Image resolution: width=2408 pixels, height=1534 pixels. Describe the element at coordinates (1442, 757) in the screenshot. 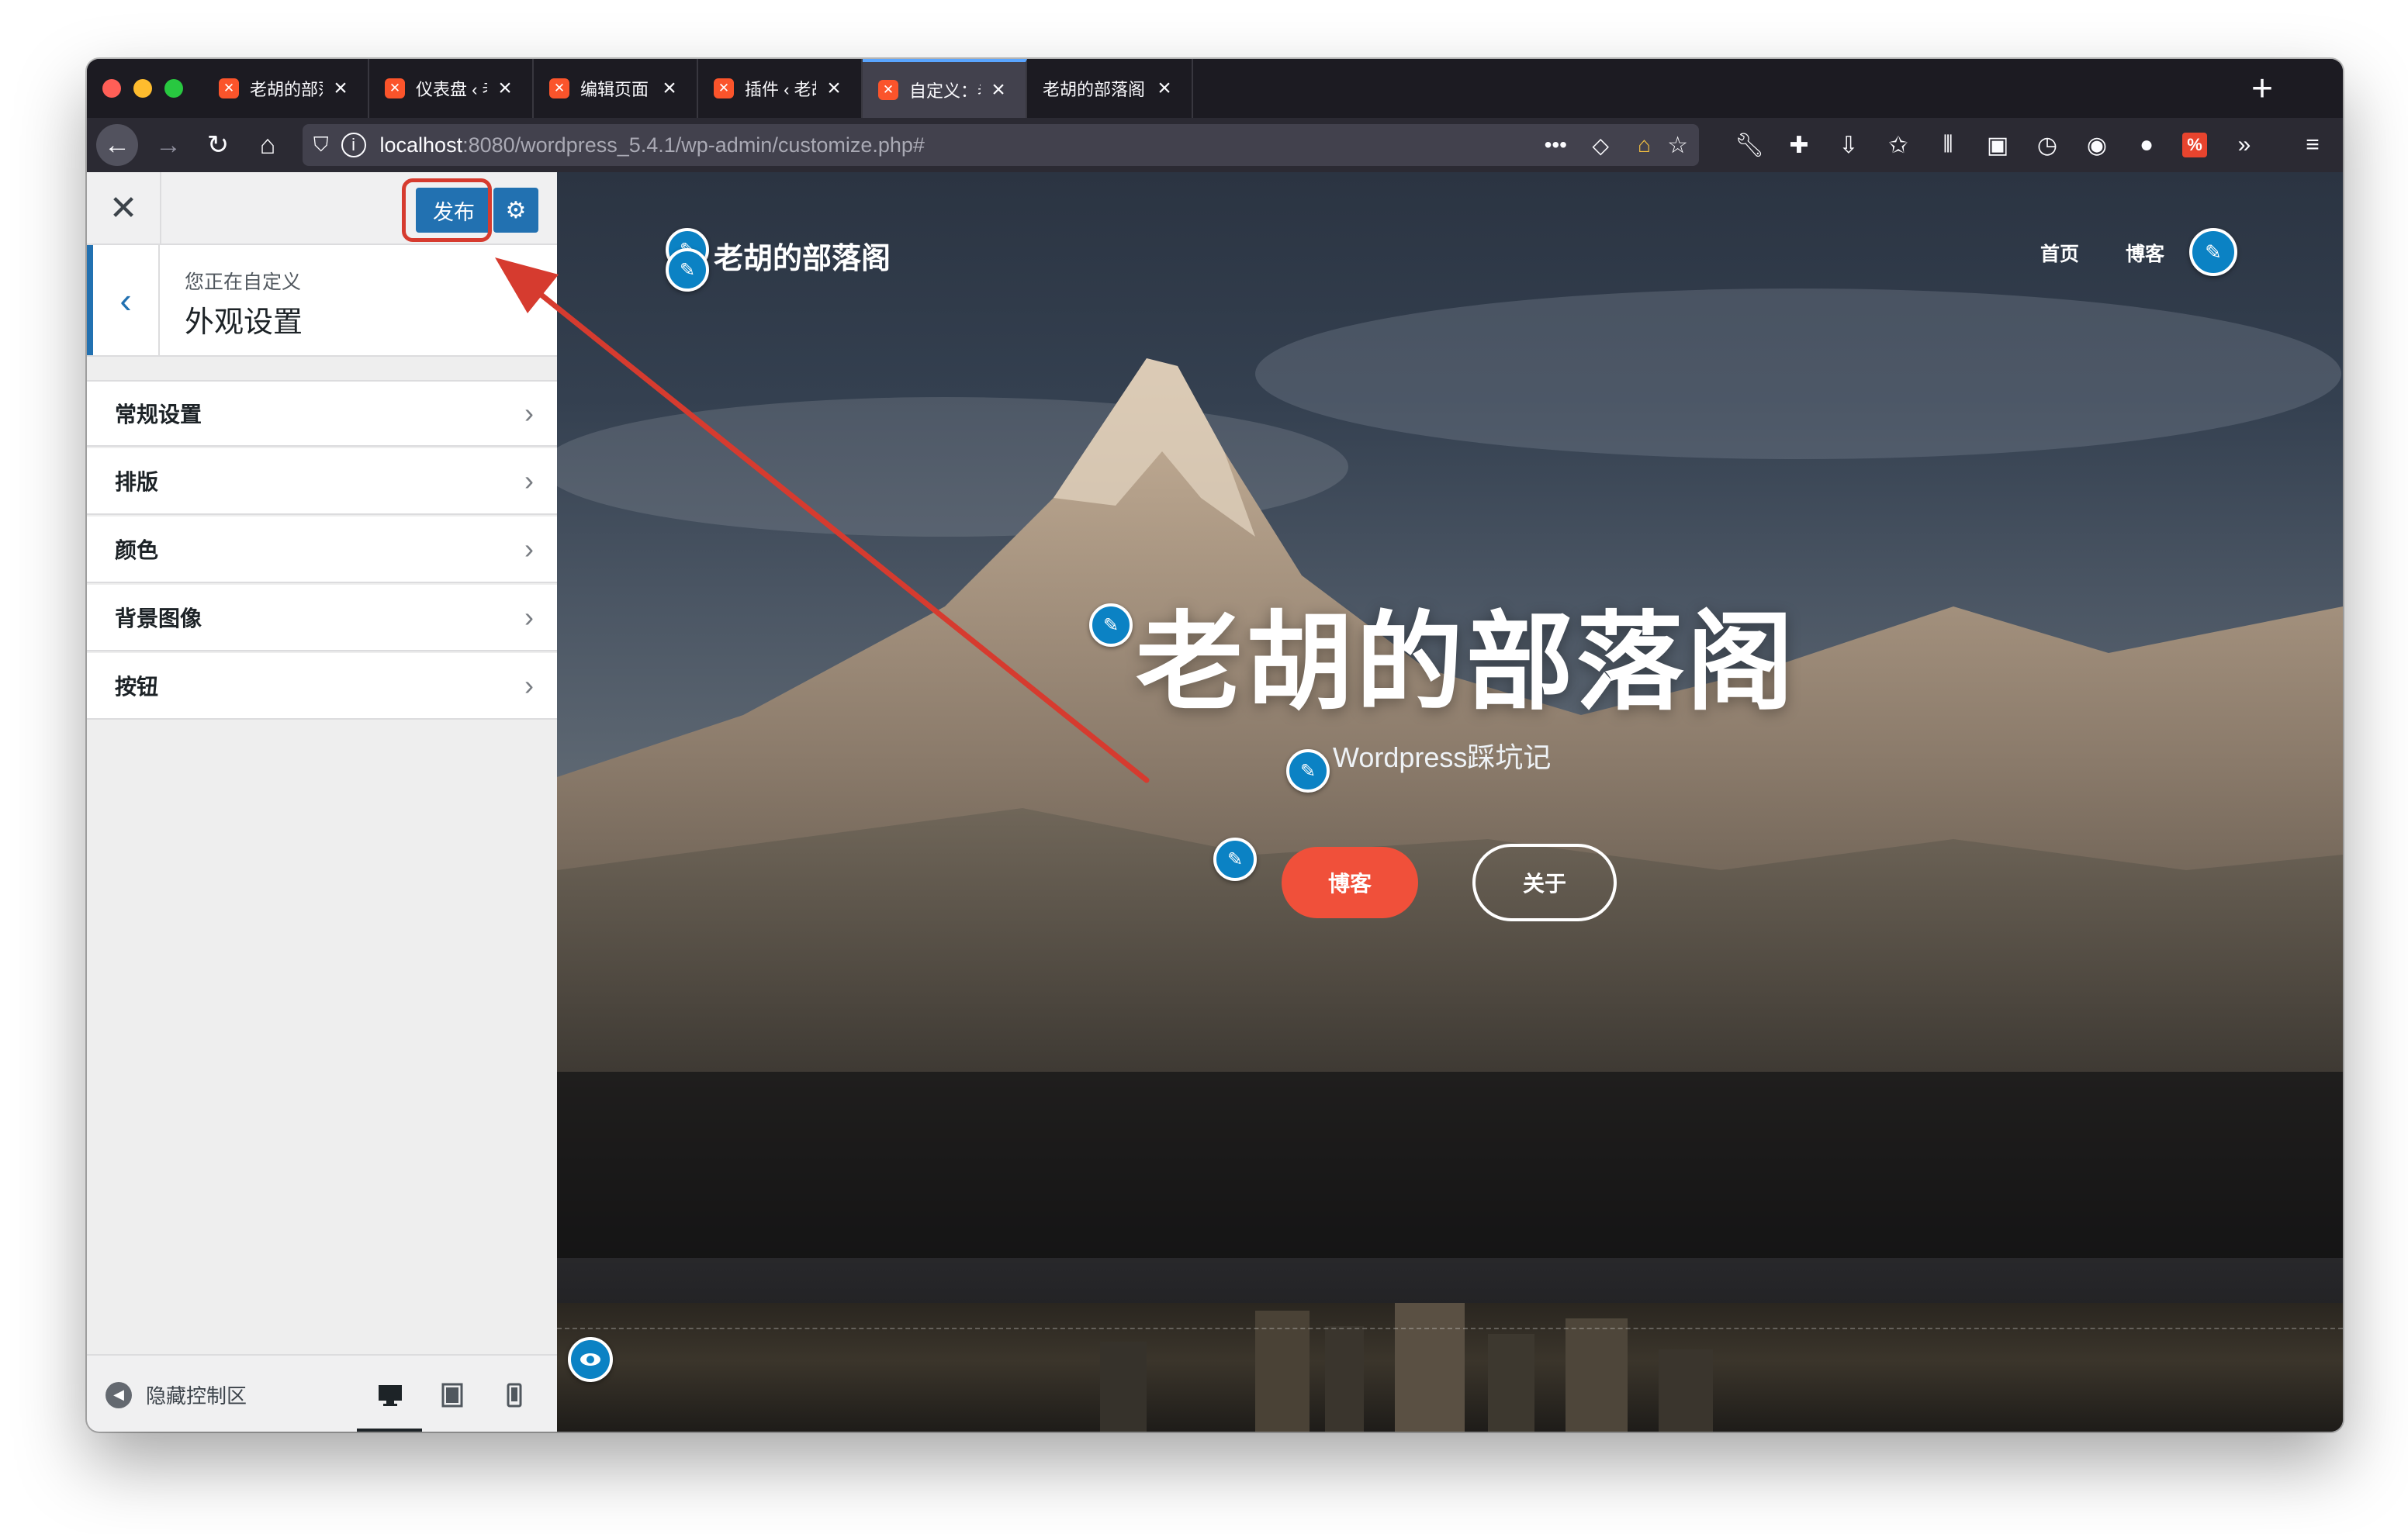

I see `hero-subtitle: Wordpress踩坑记` at that location.